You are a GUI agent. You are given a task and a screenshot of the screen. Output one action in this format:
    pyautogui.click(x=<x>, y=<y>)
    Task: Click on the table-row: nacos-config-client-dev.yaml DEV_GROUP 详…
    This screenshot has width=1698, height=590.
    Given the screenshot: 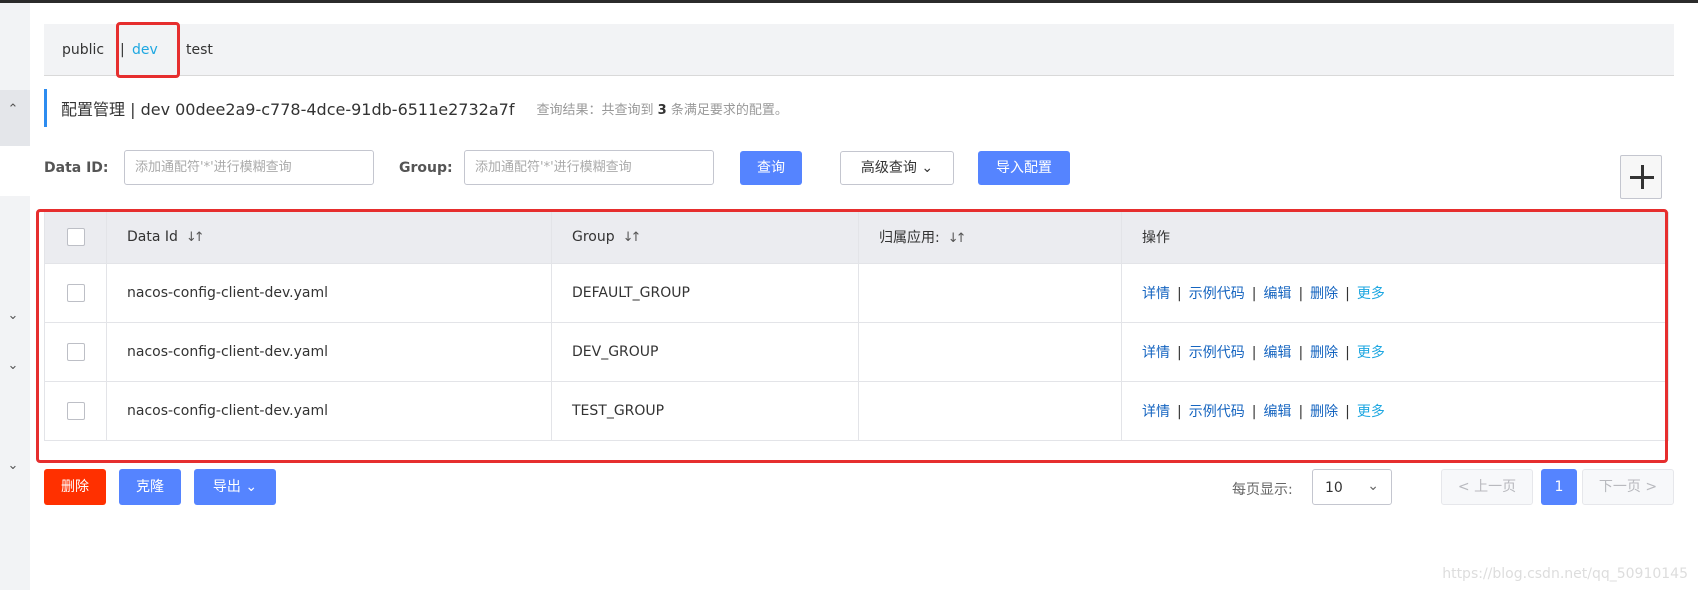 What is the action you would take?
    pyautogui.click(x=856, y=351)
    